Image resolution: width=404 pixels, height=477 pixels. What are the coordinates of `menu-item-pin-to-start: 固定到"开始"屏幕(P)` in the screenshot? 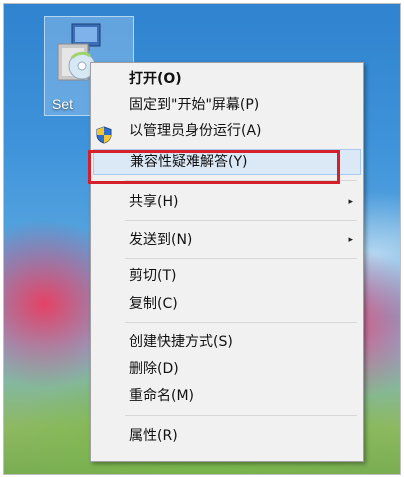 It's located at (227, 105).